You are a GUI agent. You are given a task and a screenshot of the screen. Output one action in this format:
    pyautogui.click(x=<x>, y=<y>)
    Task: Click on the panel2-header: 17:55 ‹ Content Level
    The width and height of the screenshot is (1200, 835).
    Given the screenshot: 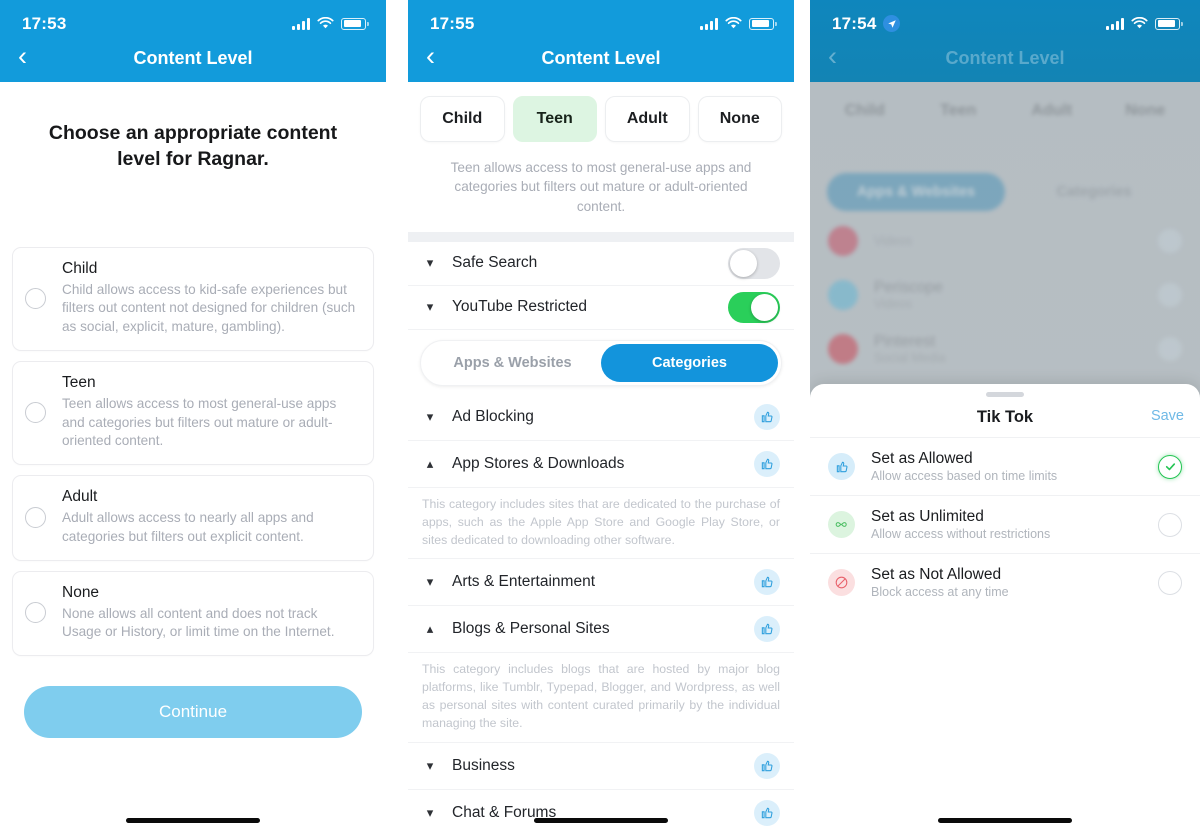 What is the action you would take?
    pyautogui.click(x=601, y=41)
    